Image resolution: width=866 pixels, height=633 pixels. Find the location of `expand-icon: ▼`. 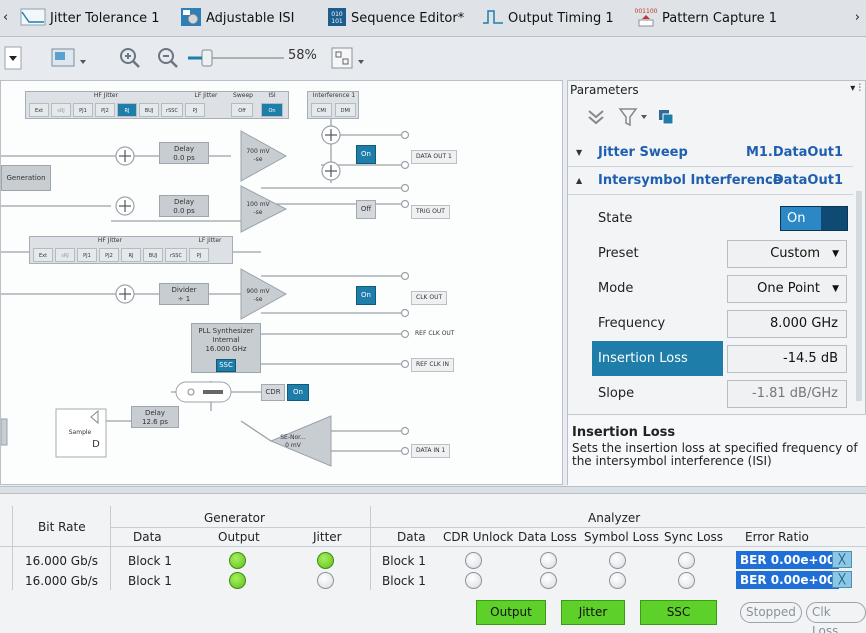

expand-icon: ▼ is located at coordinates (579, 152).